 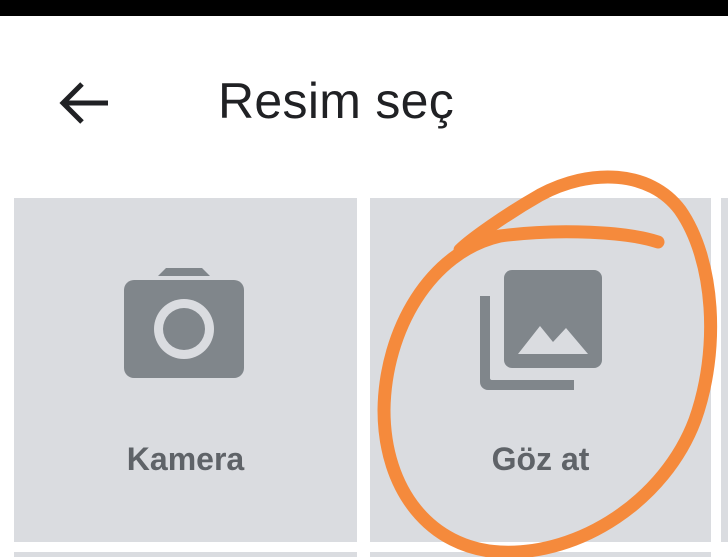 What do you see at coordinates (336, 101) in the screenshot?
I see `page-title: Resim seç` at bounding box center [336, 101].